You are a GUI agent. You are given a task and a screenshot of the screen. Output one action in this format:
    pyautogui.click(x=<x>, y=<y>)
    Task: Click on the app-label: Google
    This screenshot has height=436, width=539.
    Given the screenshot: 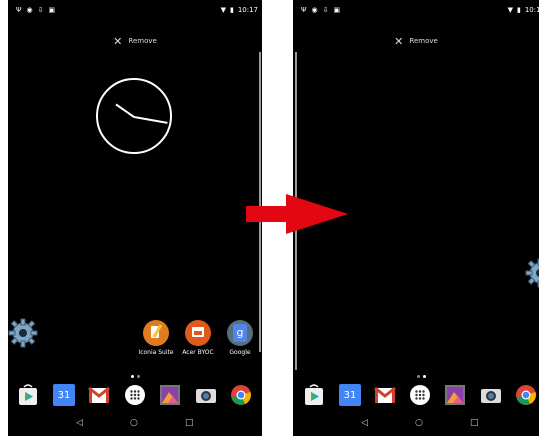 What is the action you would take?
    pyautogui.click(x=240, y=352)
    